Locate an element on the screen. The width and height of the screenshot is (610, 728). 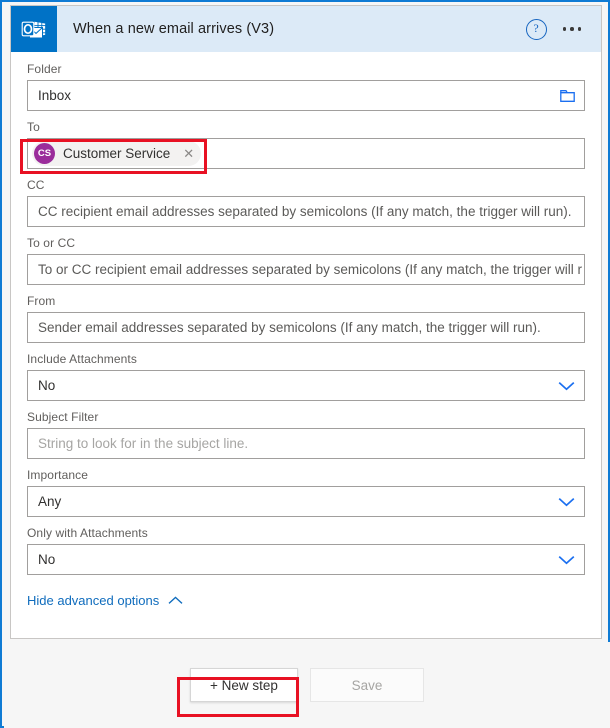
save-button: Save is located at coordinates (367, 685).